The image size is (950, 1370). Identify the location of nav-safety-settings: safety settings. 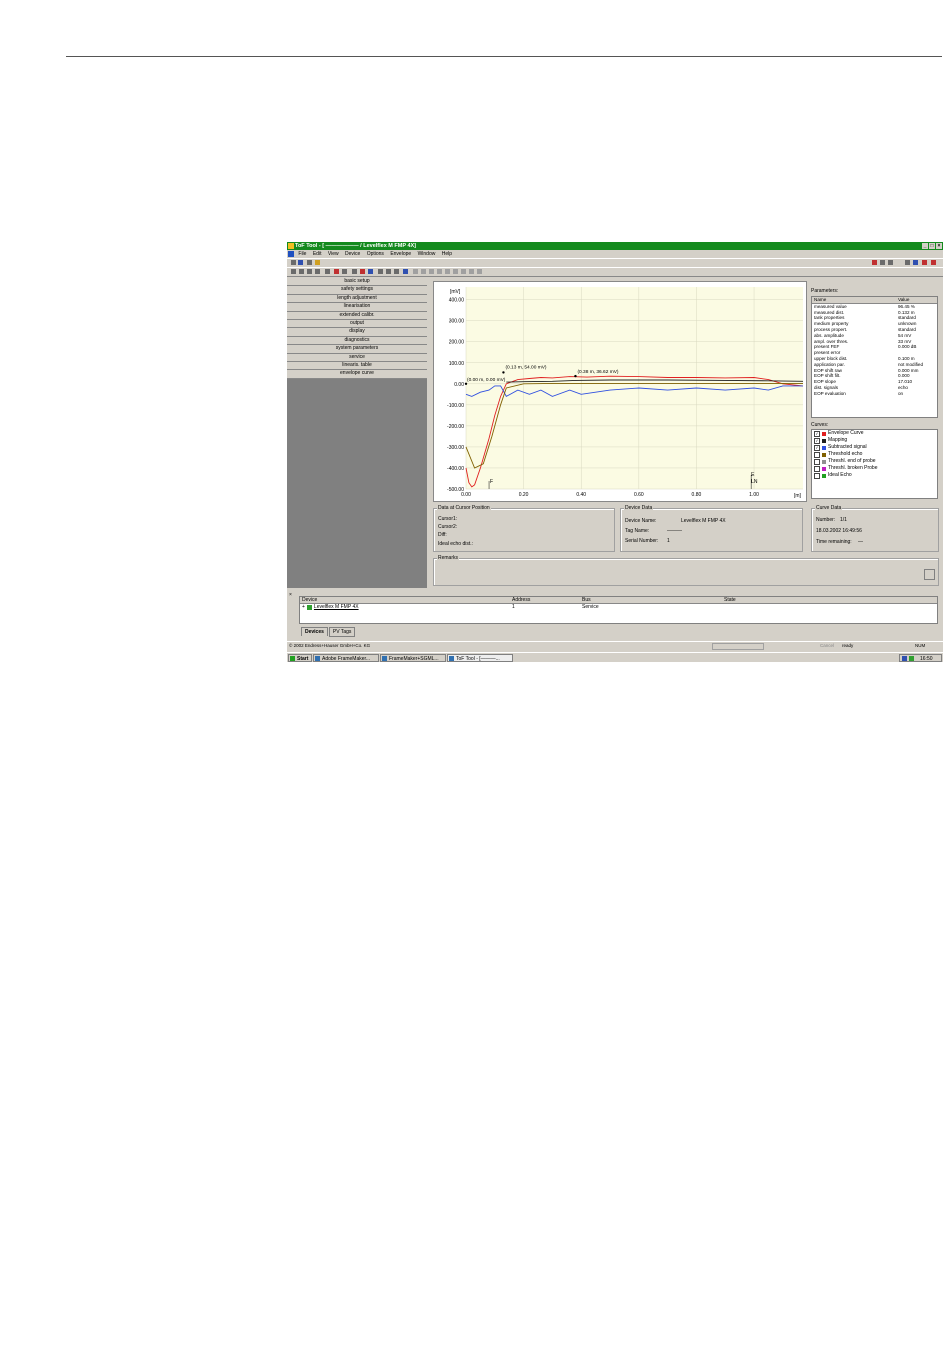
(357, 290).